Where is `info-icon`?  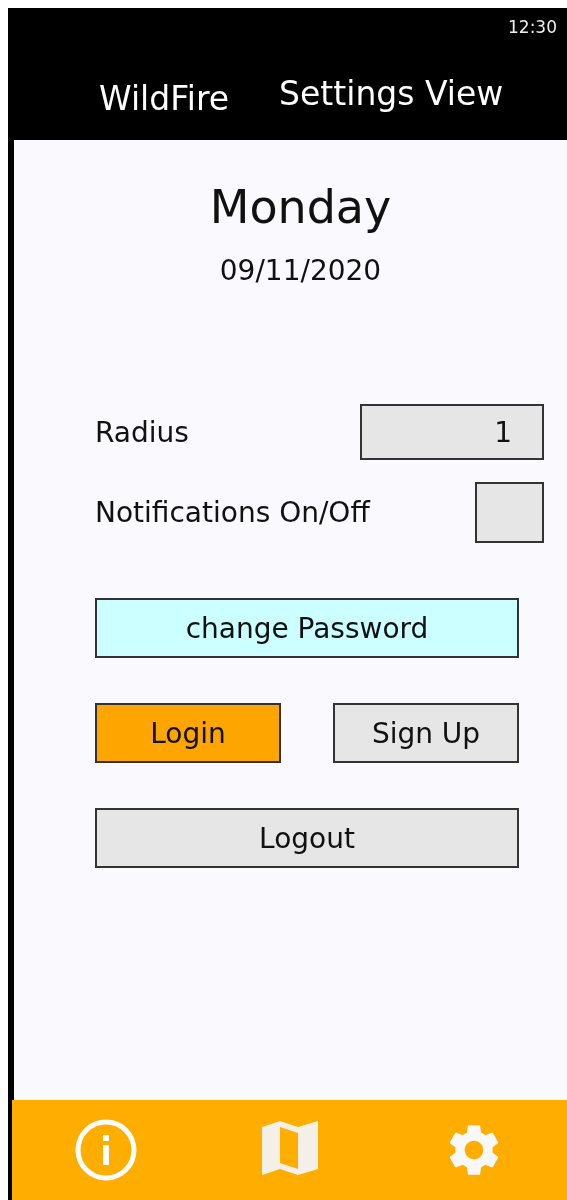
info-icon is located at coordinates (105, 1150).